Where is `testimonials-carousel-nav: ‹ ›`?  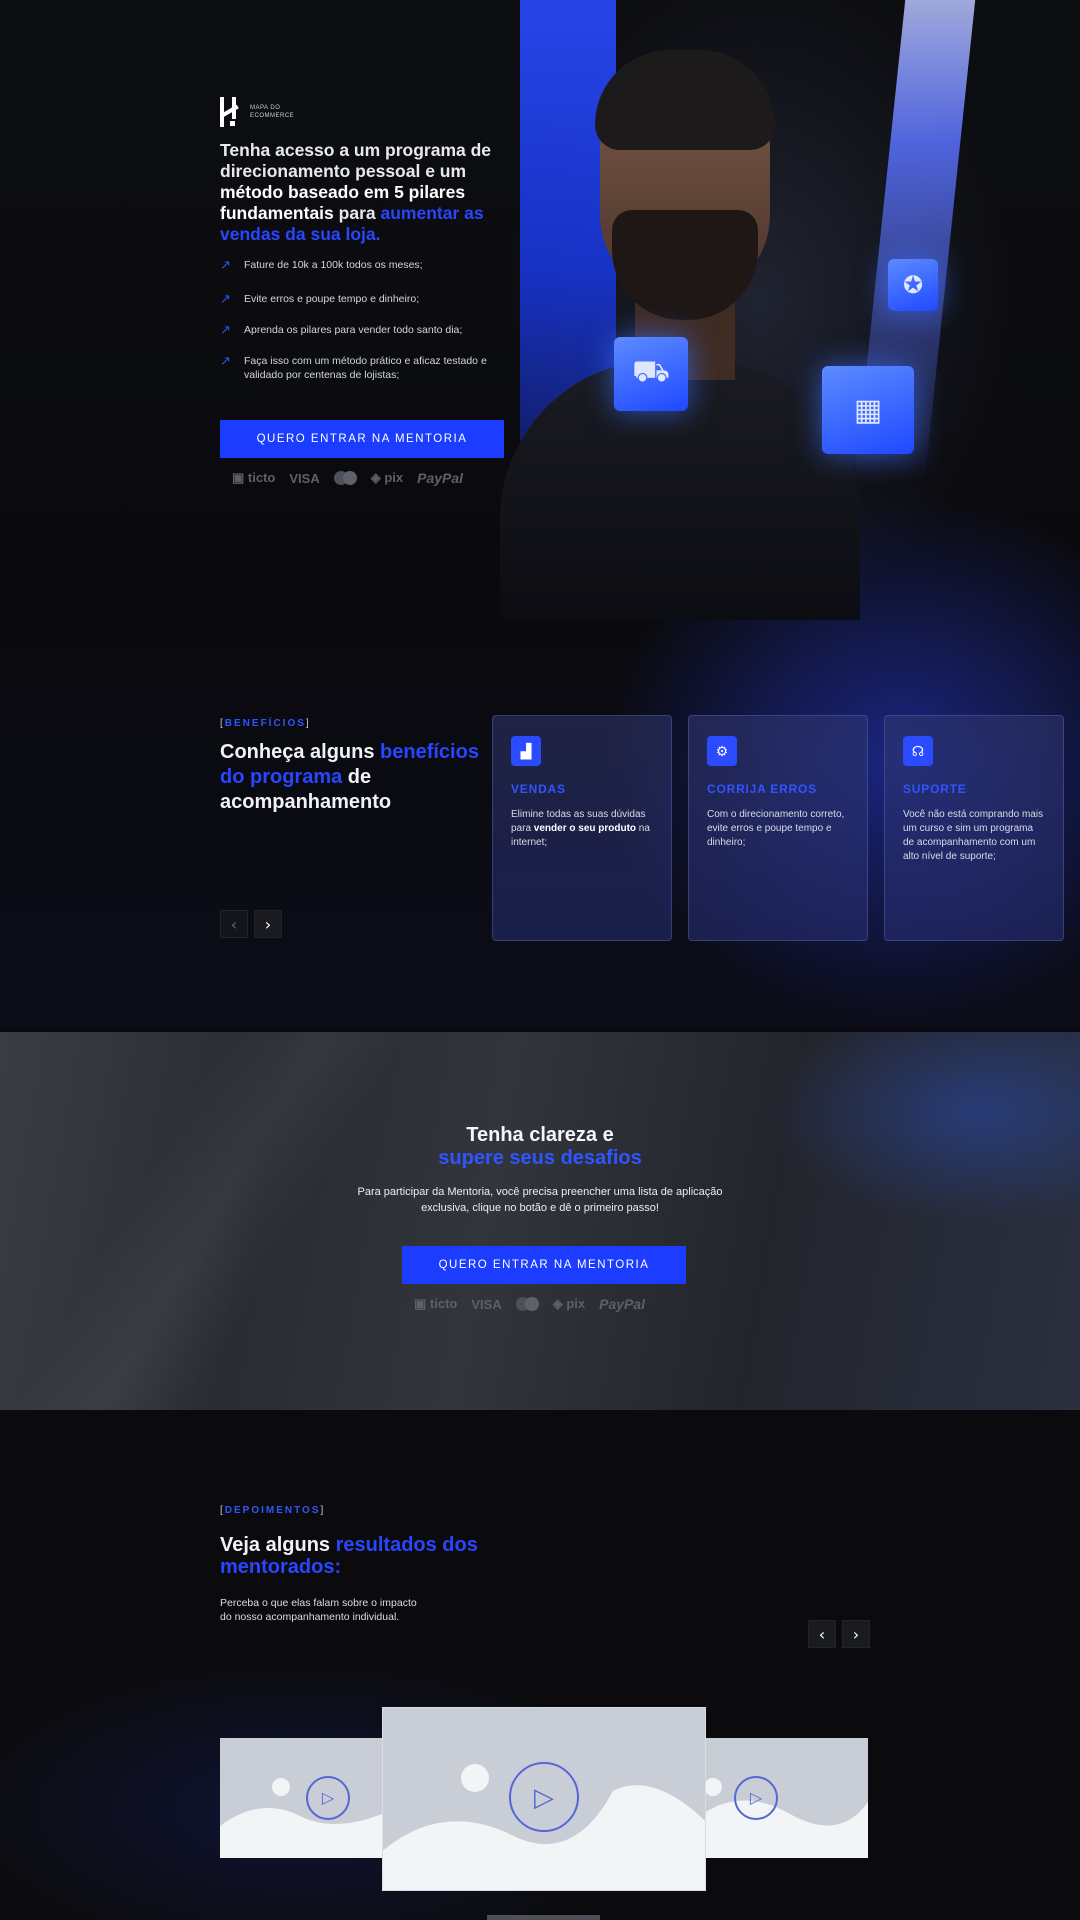
testimonials-carousel-nav: ‹ › is located at coordinates (839, 1634).